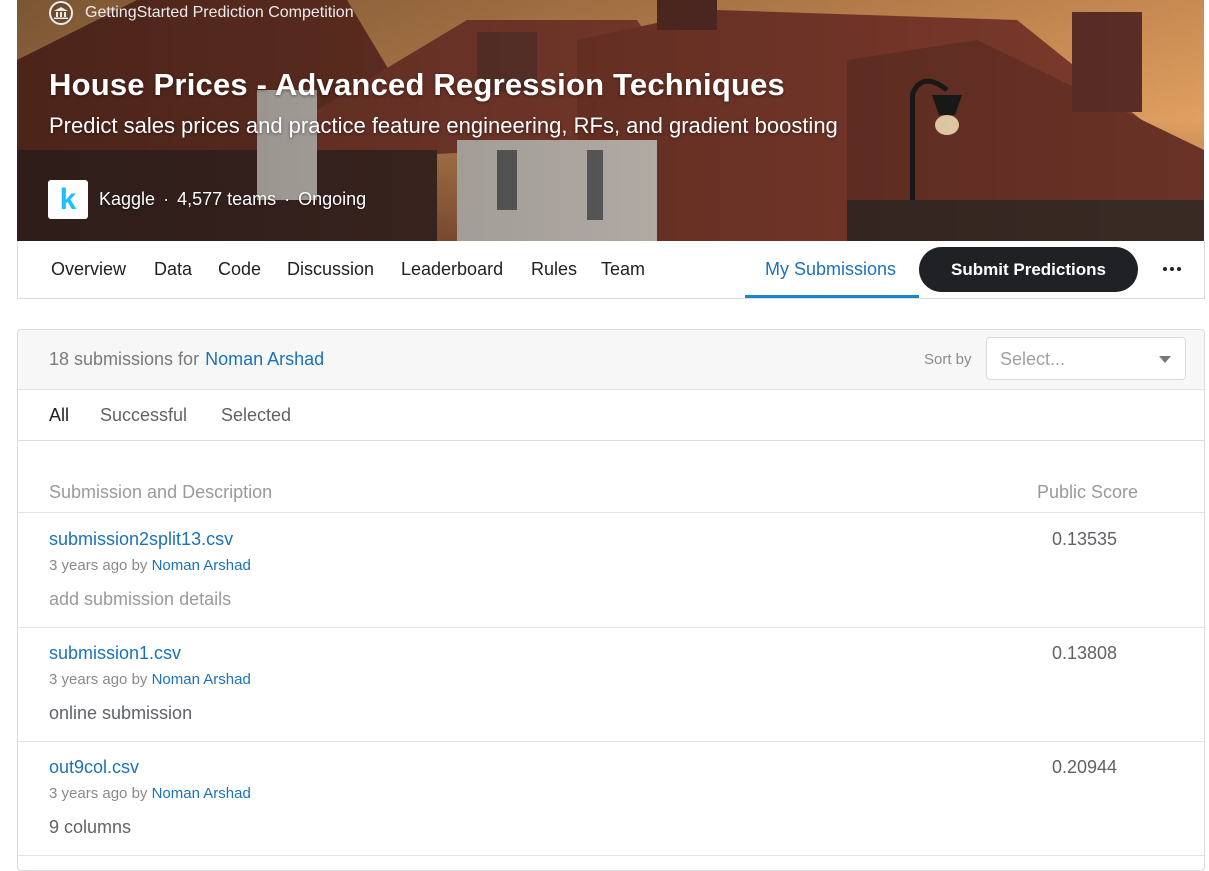 Image resolution: width=1209 pixels, height=871 pixels. I want to click on competition-status: Ongoing, so click(332, 199).